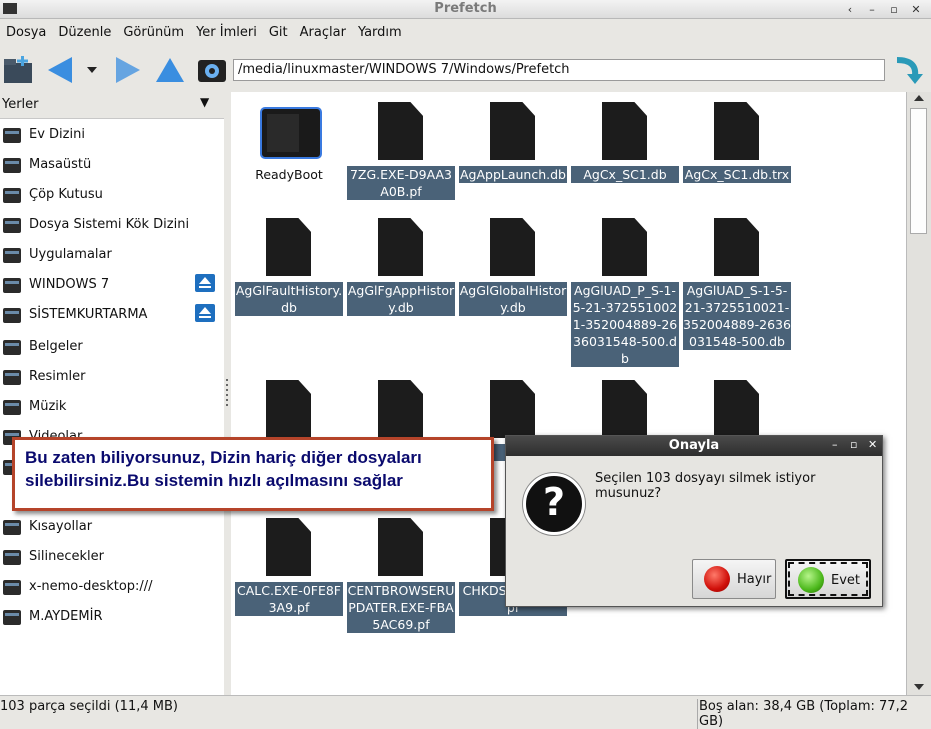  Describe the element at coordinates (20, 104) in the screenshot. I see `sidebar-title: Yerler` at that location.